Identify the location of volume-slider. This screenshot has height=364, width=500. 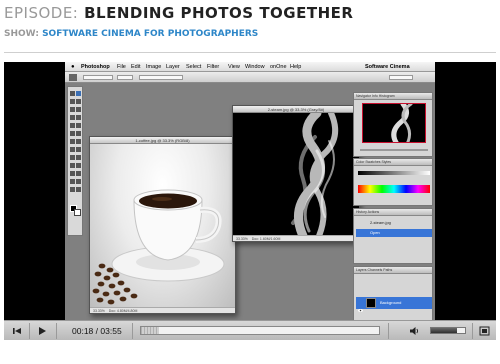
(448, 330).